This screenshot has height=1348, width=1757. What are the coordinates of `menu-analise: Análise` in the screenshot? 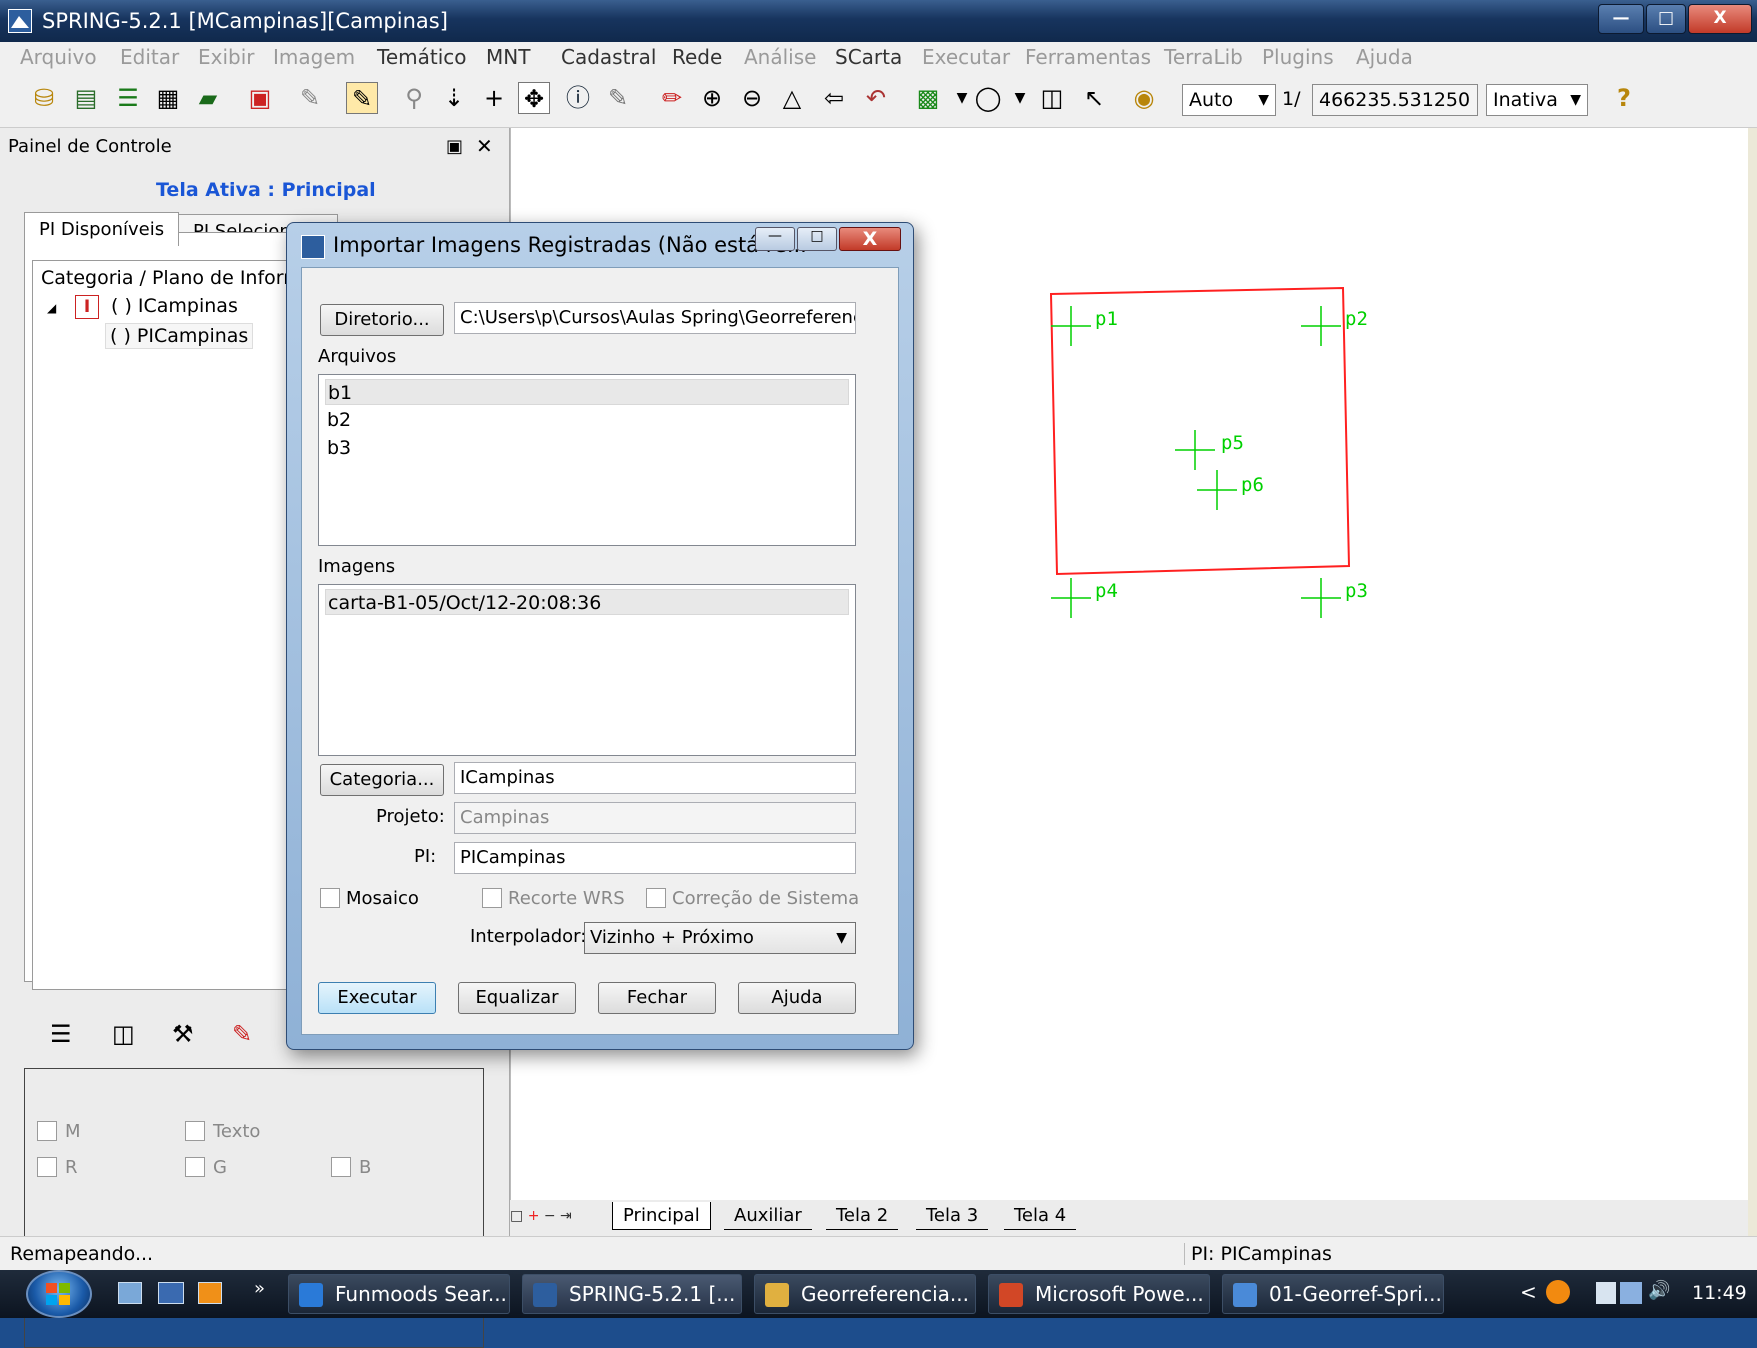 It's located at (780, 57).